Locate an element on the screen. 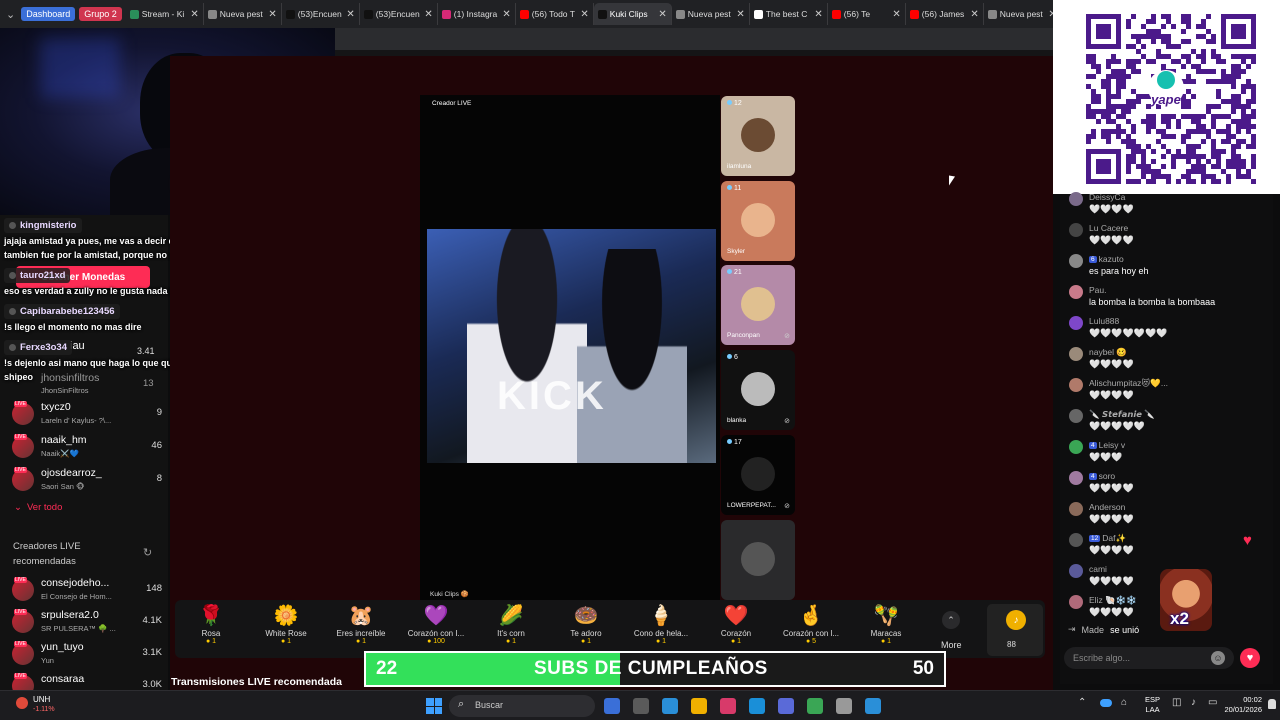 Image resolution: width=1280 pixels, height=720 pixels. guest-tile: 11 Skyler is located at coordinates (758, 221).